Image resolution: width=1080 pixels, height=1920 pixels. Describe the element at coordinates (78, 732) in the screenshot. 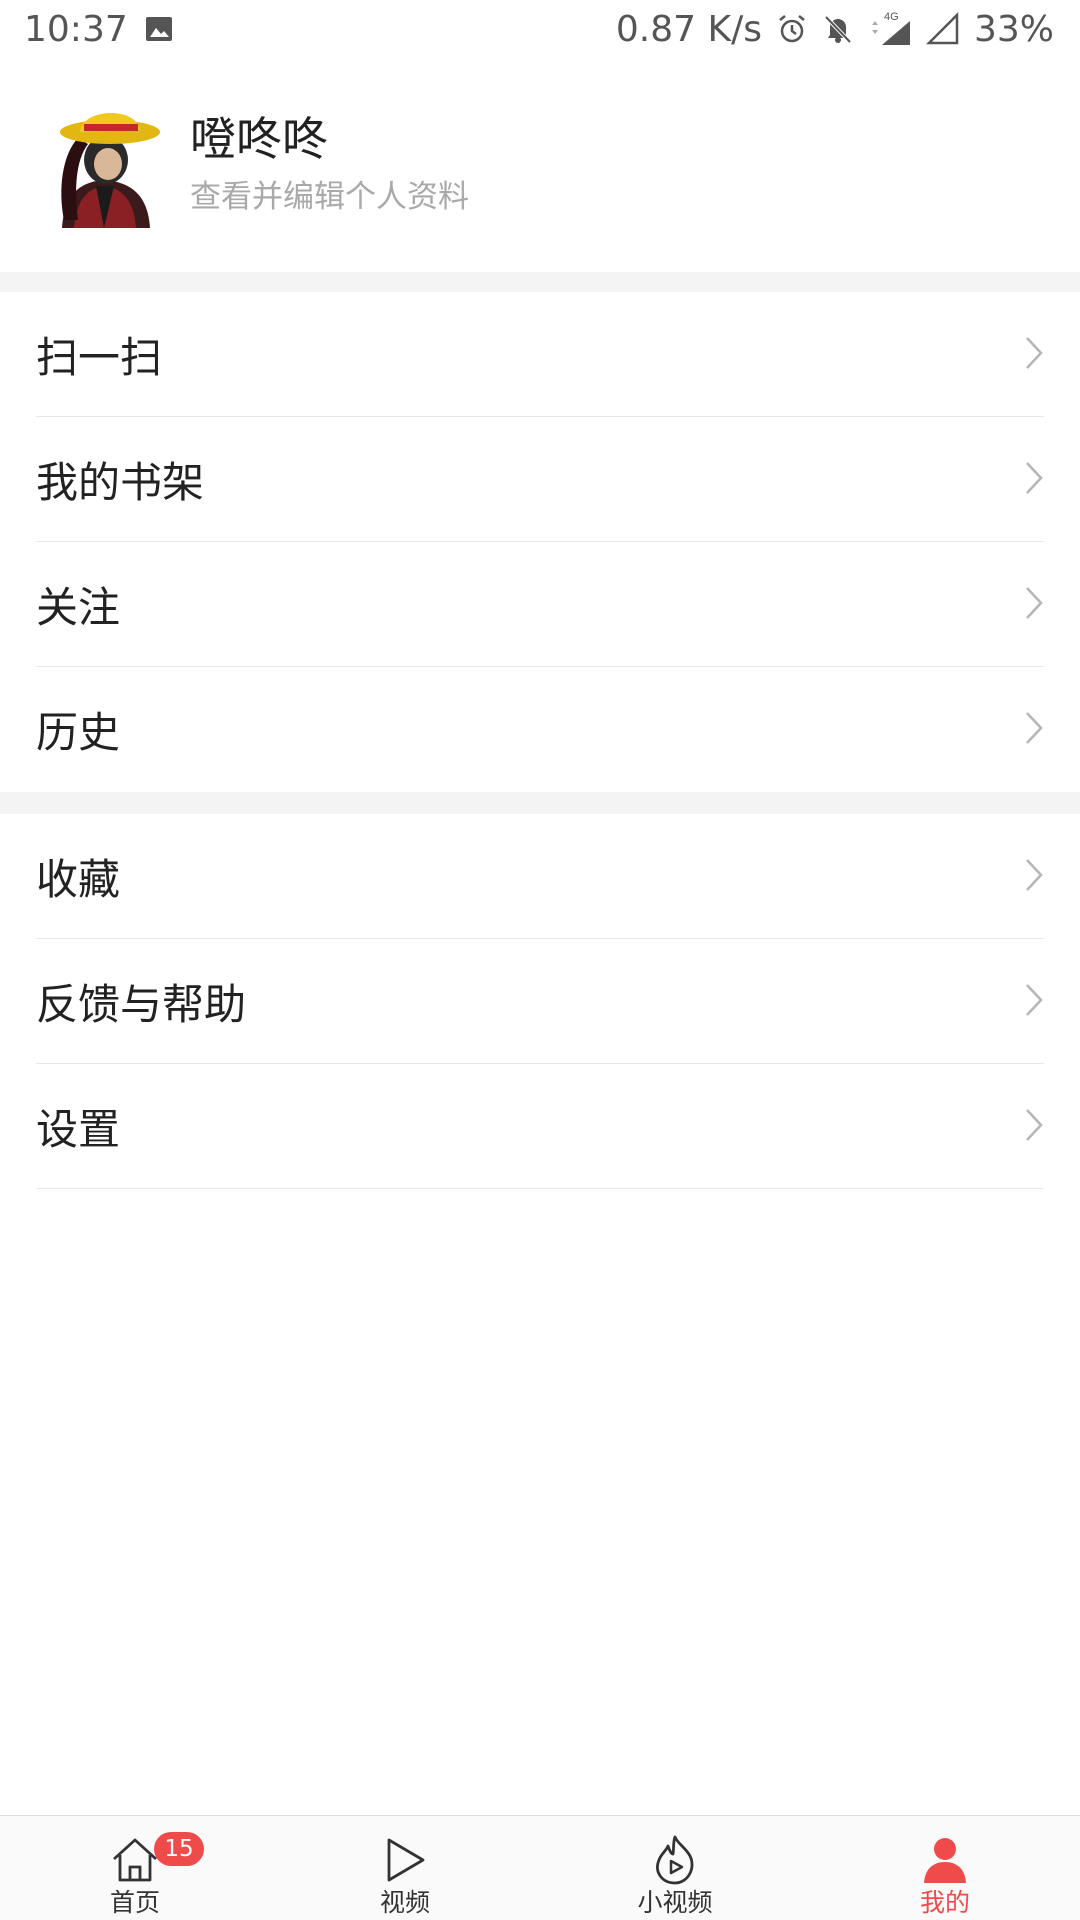

I see `menu-item-label: 历史` at that location.